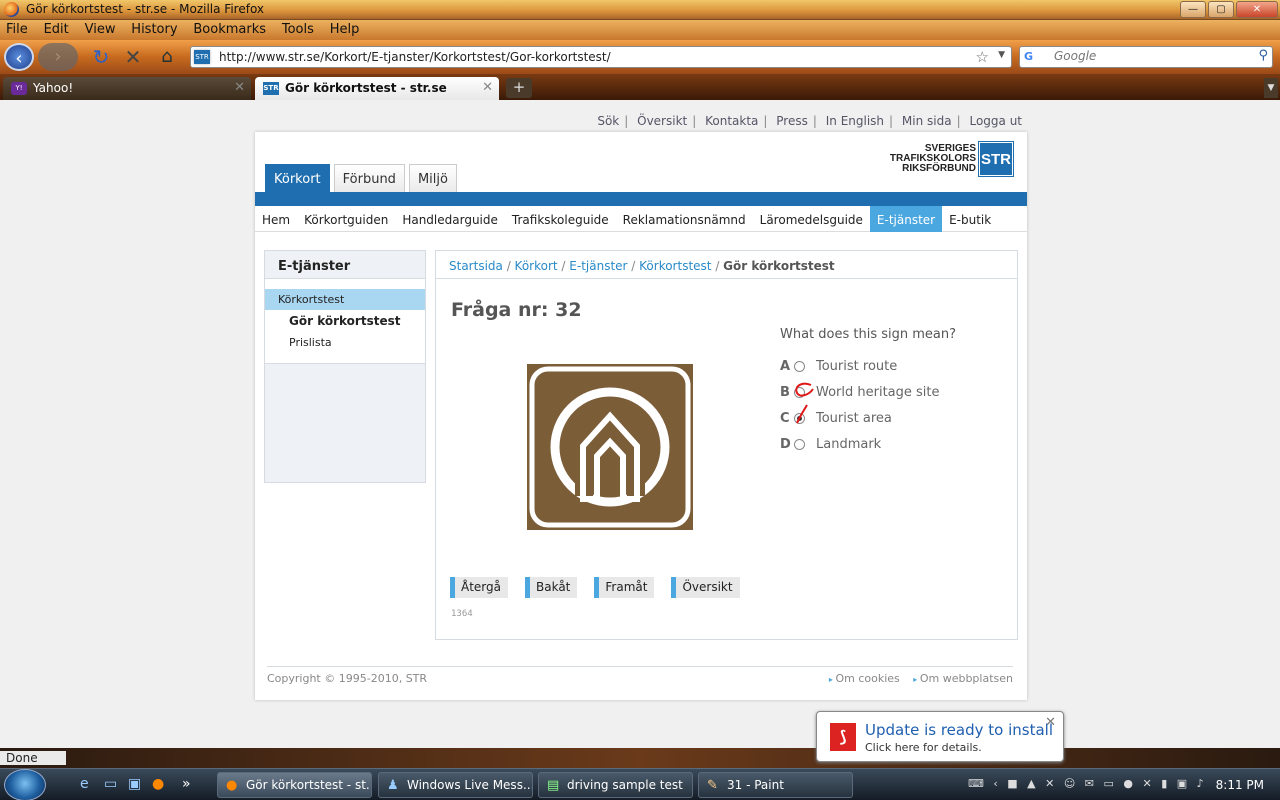 The image size is (1280, 800). I want to click on bookmark-star-icon: ☆, so click(982, 57).